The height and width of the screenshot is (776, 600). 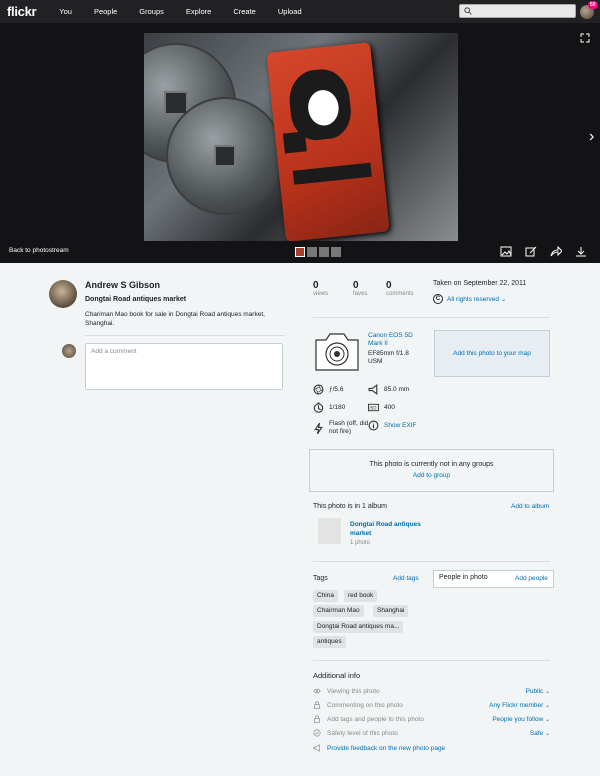 What do you see at coordinates (329, 531) in the screenshot?
I see `album-thumbnail` at bounding box center [329, 531].